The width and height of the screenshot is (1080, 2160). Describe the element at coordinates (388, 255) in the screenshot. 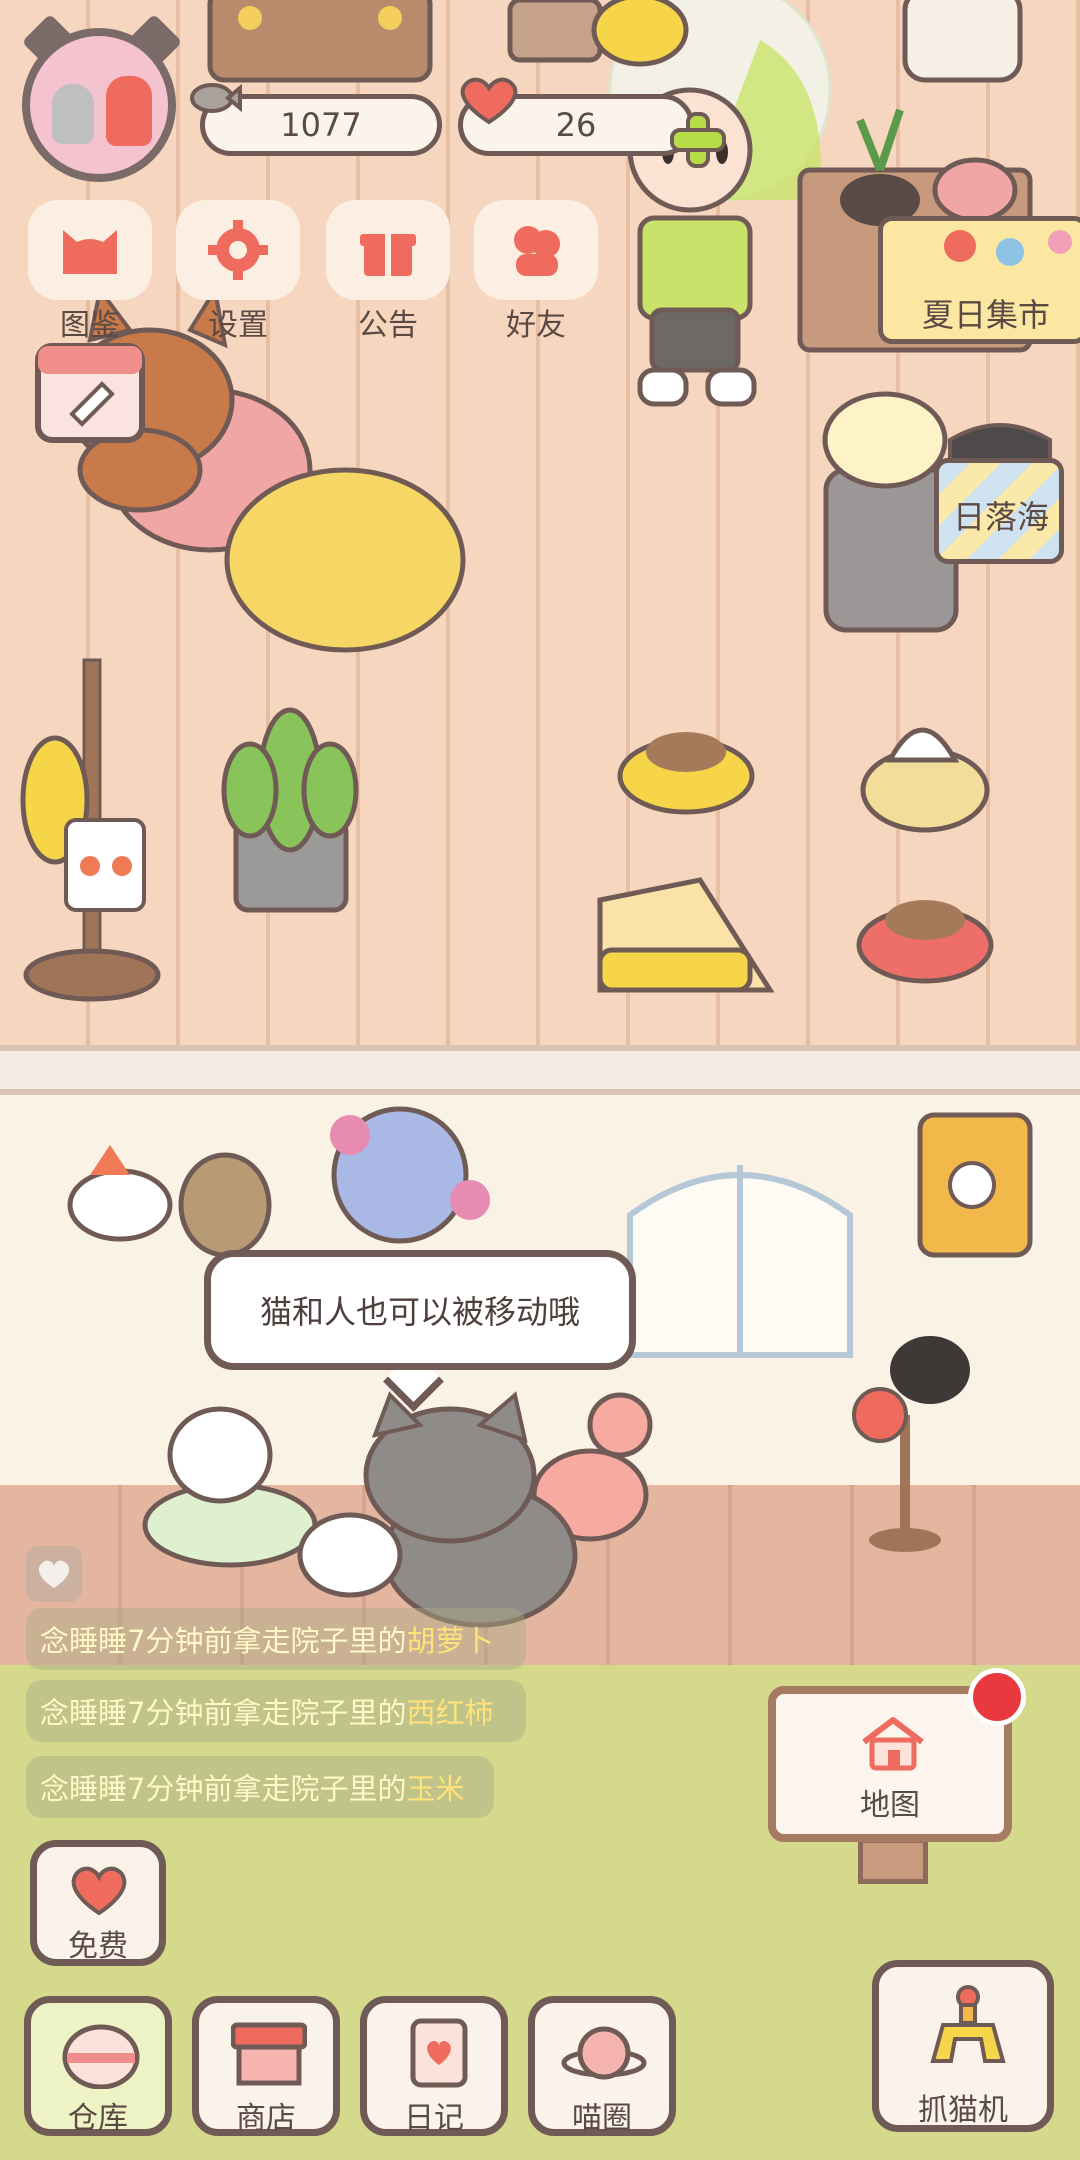

I see `gift-icon` at that location.